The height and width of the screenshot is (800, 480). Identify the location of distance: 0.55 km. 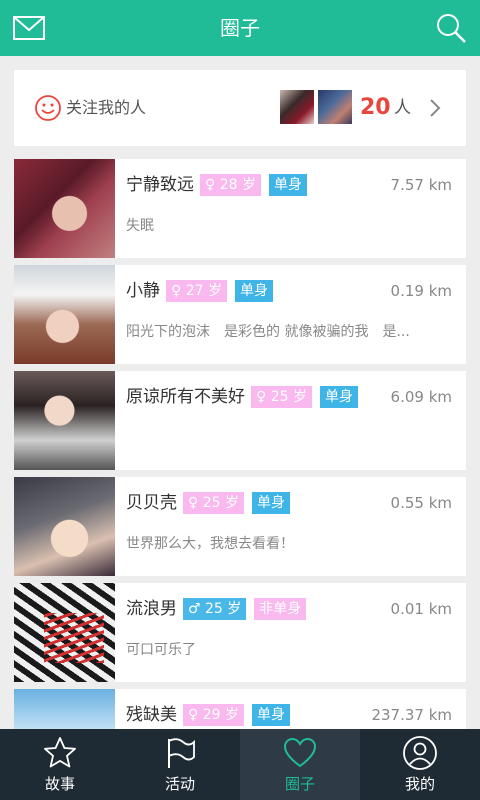
(421, 503).